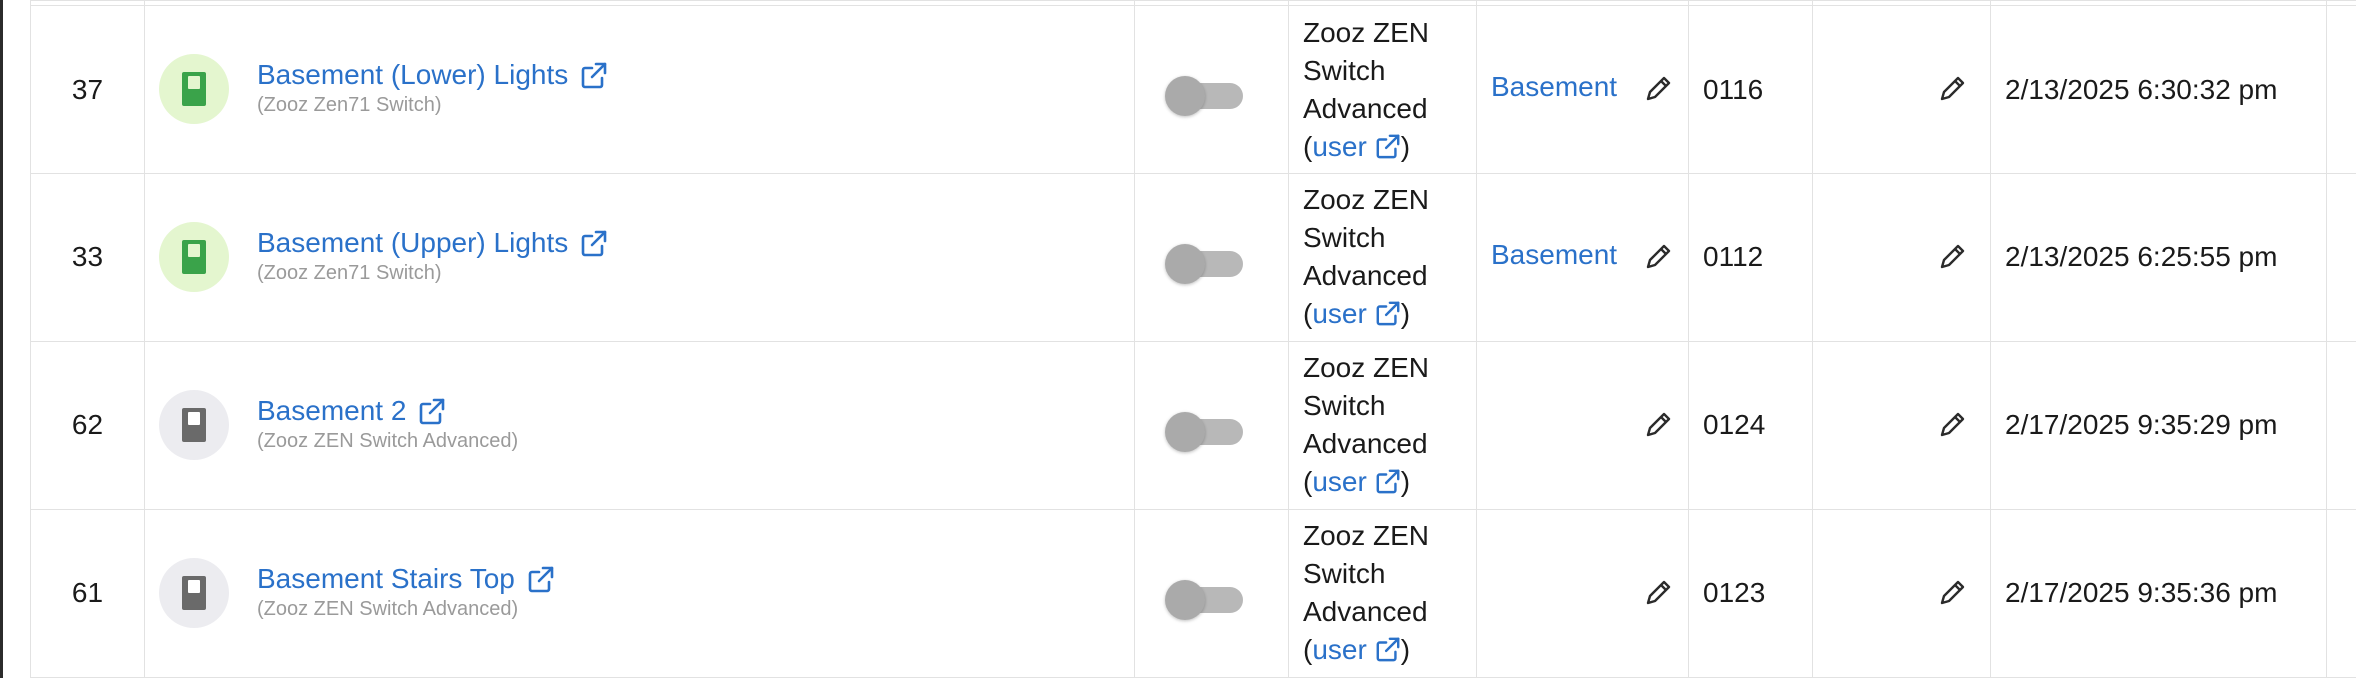 The height and width of the screenshot is (678, 2356). Describe the element at coordinates (1750, 89) in the screenshot. I see `dni-cell: 0116` at that location.